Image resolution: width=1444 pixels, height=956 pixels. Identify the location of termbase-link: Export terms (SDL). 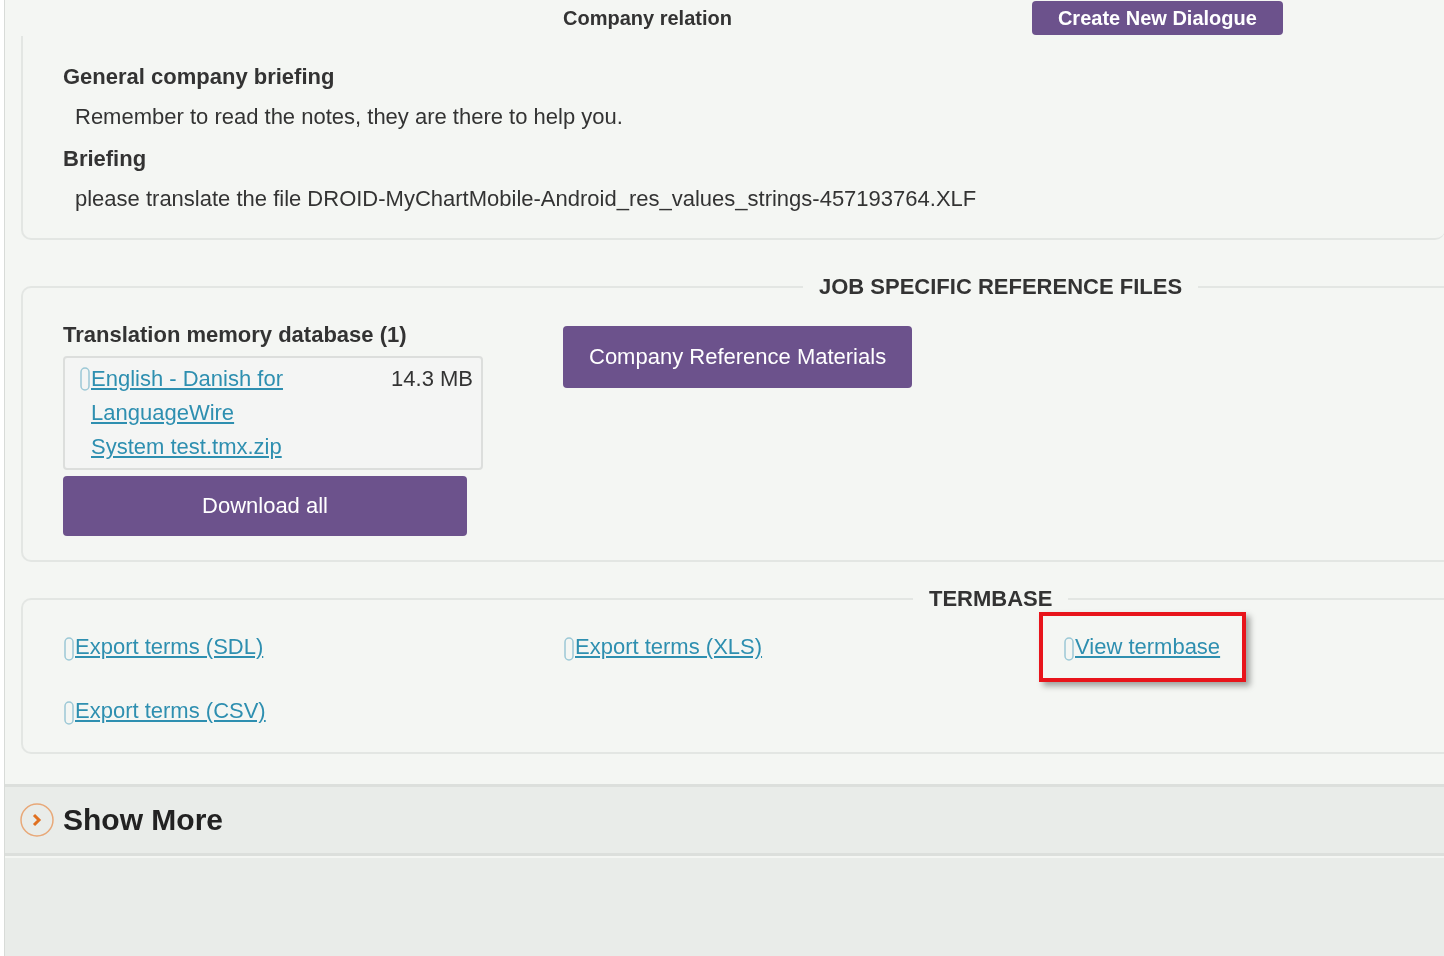
(169, 647).